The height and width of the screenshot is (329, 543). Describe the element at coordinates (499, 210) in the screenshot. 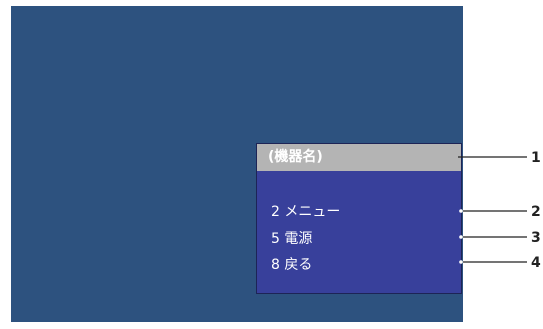

I see `callout-layer: 1 2 3 4` at that location.